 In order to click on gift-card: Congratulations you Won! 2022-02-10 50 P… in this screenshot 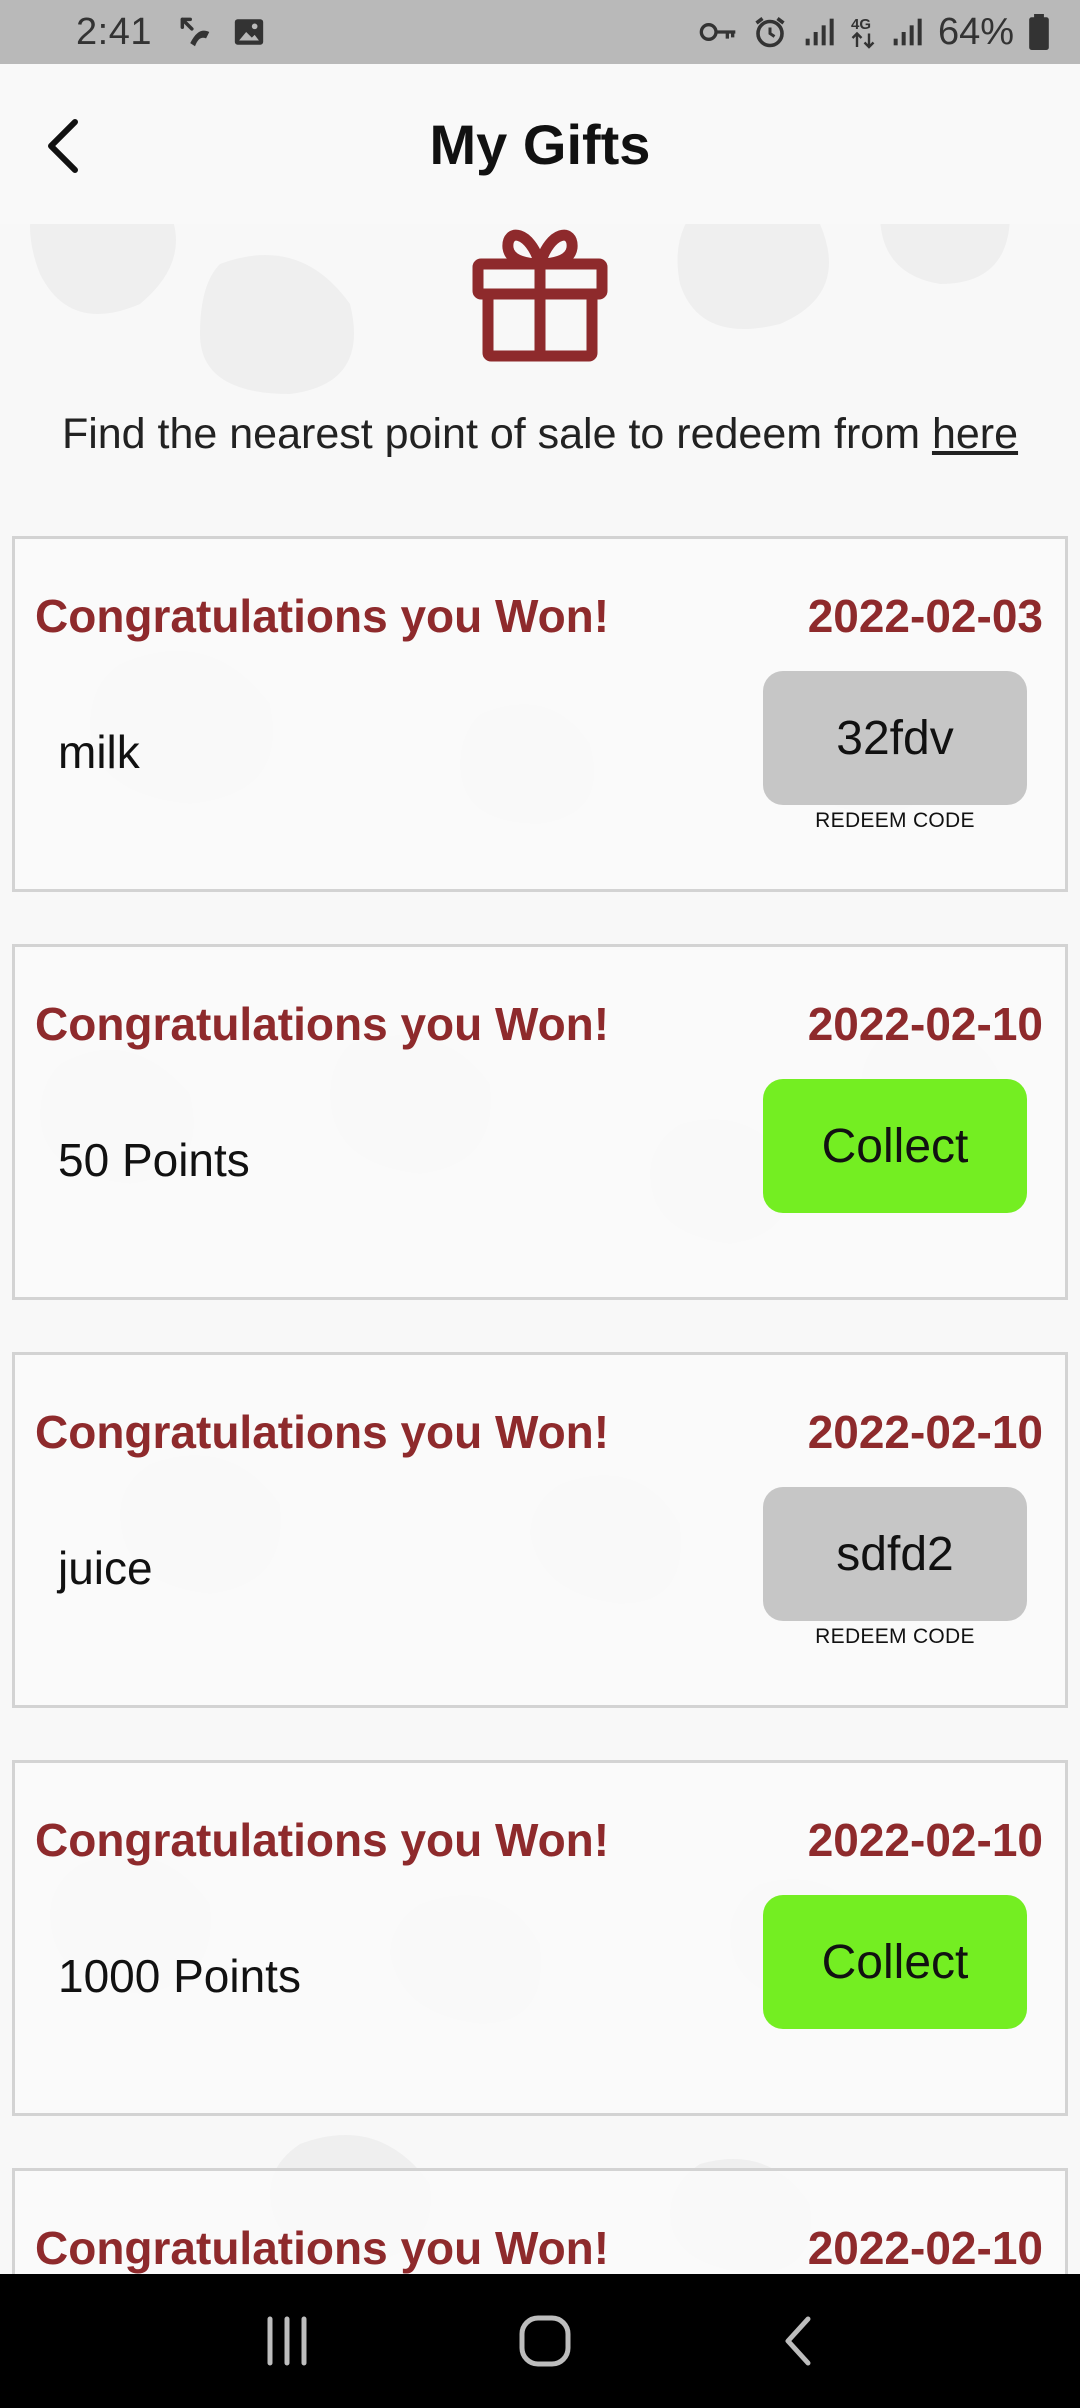, I will do `click(540, 1122)`.